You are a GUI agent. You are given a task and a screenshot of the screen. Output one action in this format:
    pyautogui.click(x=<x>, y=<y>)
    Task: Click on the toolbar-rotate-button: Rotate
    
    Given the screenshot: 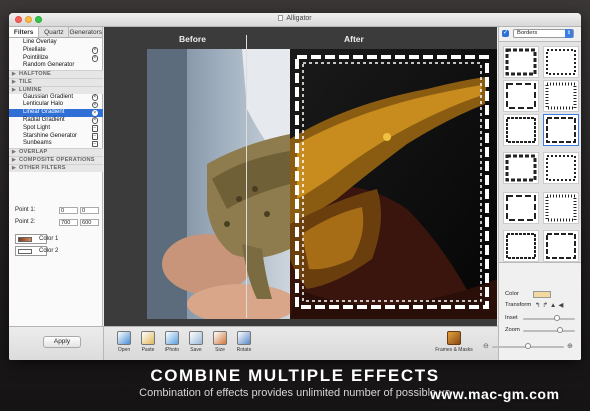 What is the action you would take?
    pyautogui.click(x=244, y=342)
    